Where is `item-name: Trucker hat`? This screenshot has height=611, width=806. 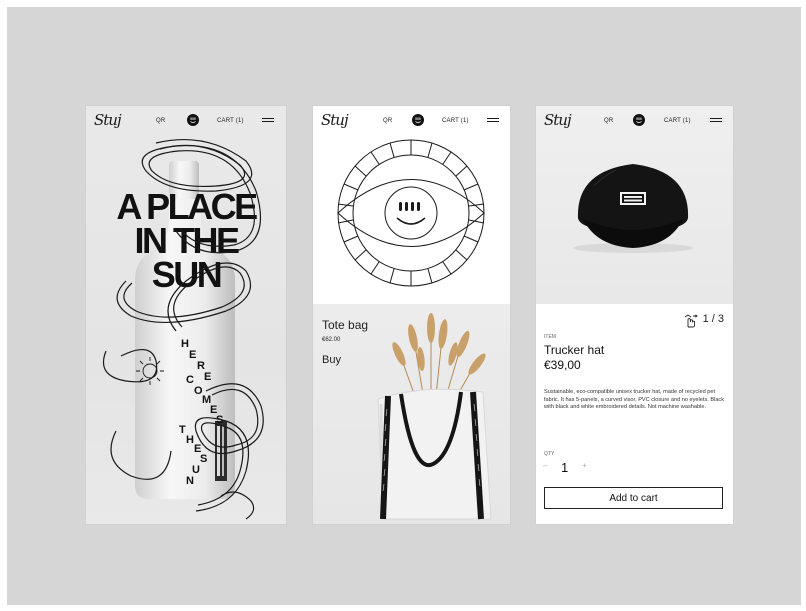 item-name: Trucker hat is located at coordinates (574, 350).